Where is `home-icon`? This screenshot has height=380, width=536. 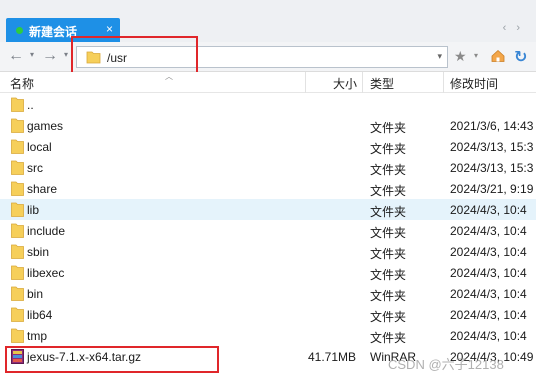 home-icon is located at coordinates (498, 55).